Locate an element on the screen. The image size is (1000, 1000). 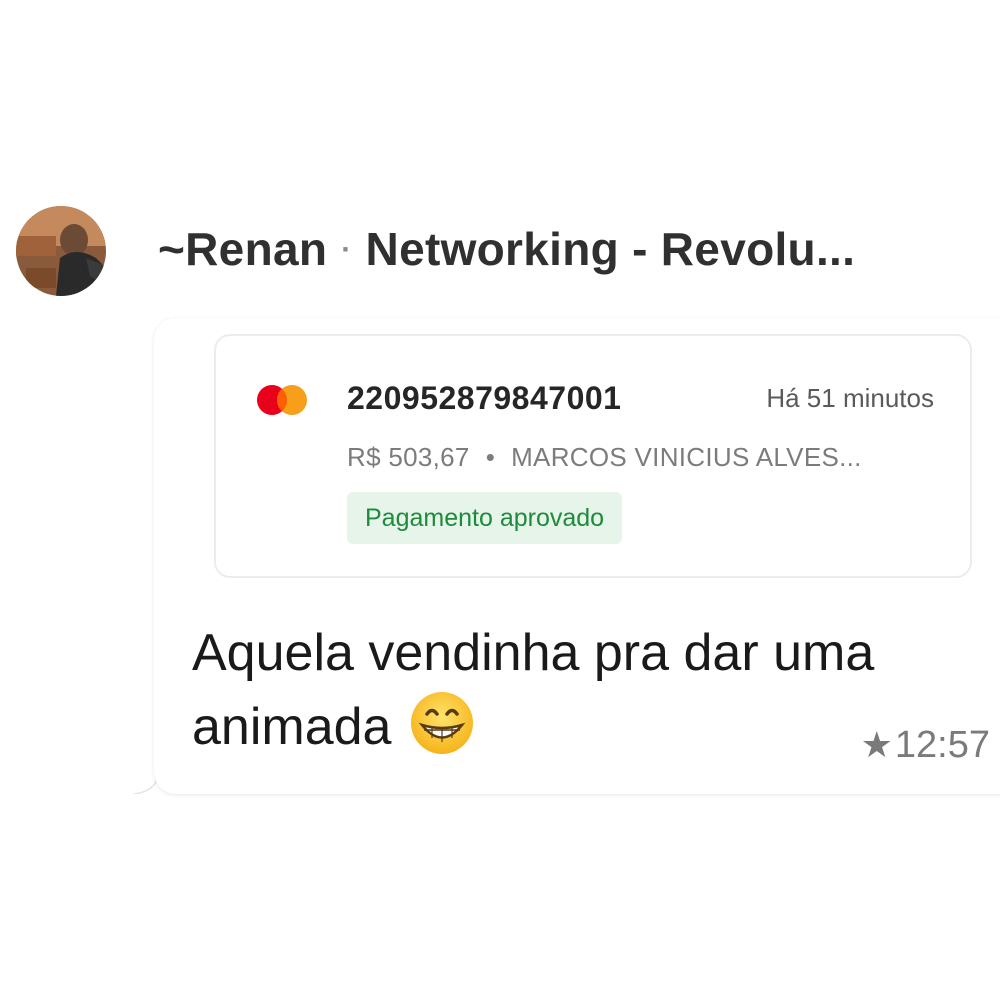
message-line-1: Aquela vendinha pra dar uma is located at coordinates (533, 653).